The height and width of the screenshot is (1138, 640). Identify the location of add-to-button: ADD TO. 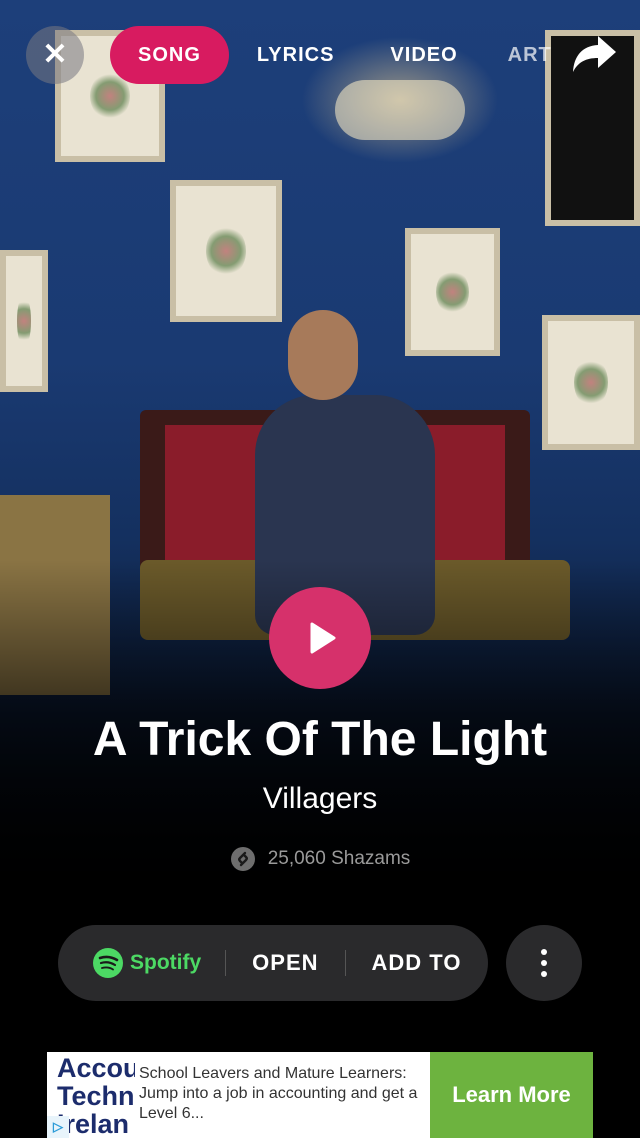
(417, 963).